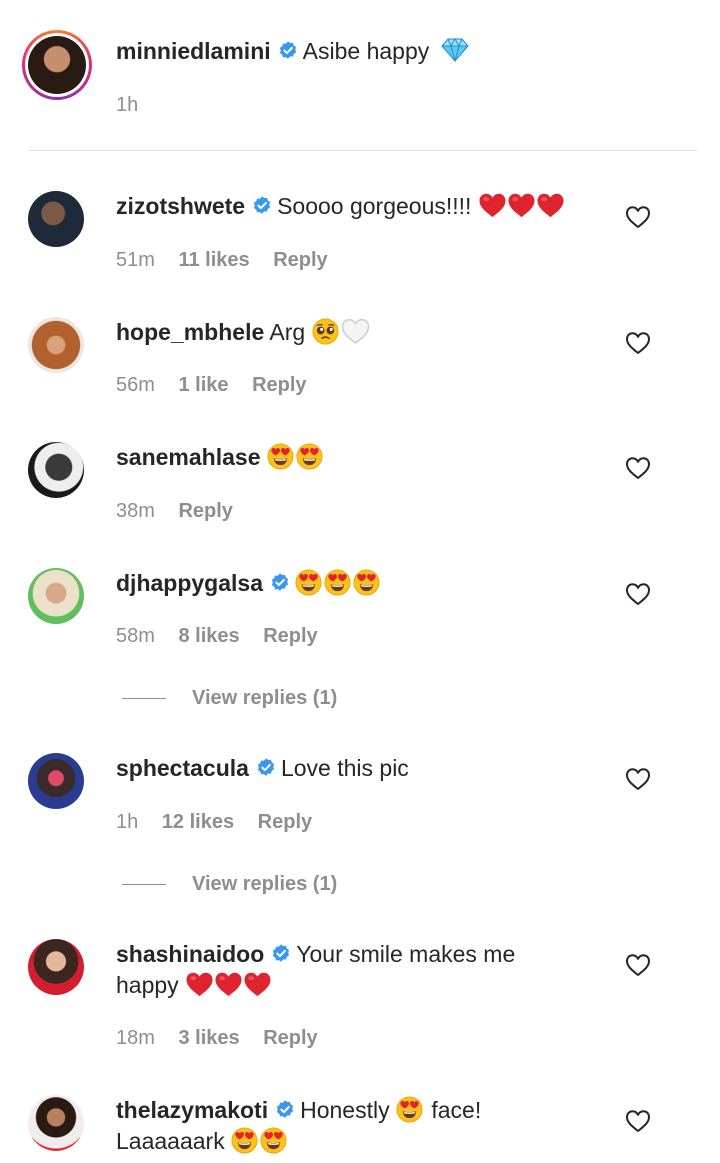  I want to click on comment-likes: 12 likes, so click(198, 822).